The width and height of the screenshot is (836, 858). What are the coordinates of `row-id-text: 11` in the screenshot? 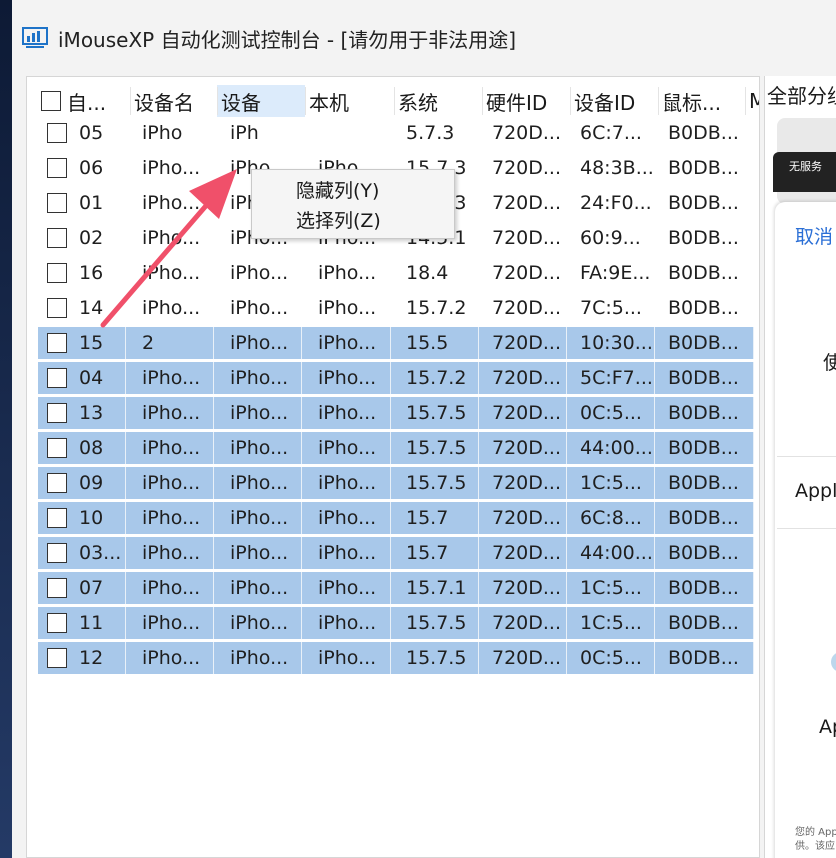 It's located at (91, 623).